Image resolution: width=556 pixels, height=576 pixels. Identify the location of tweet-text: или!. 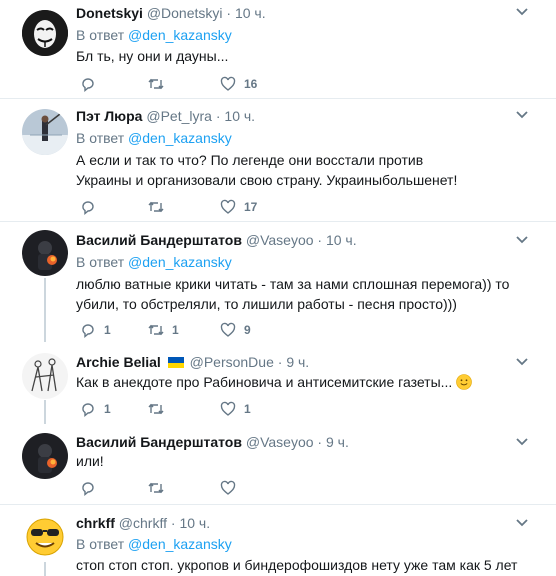
(90, 461).